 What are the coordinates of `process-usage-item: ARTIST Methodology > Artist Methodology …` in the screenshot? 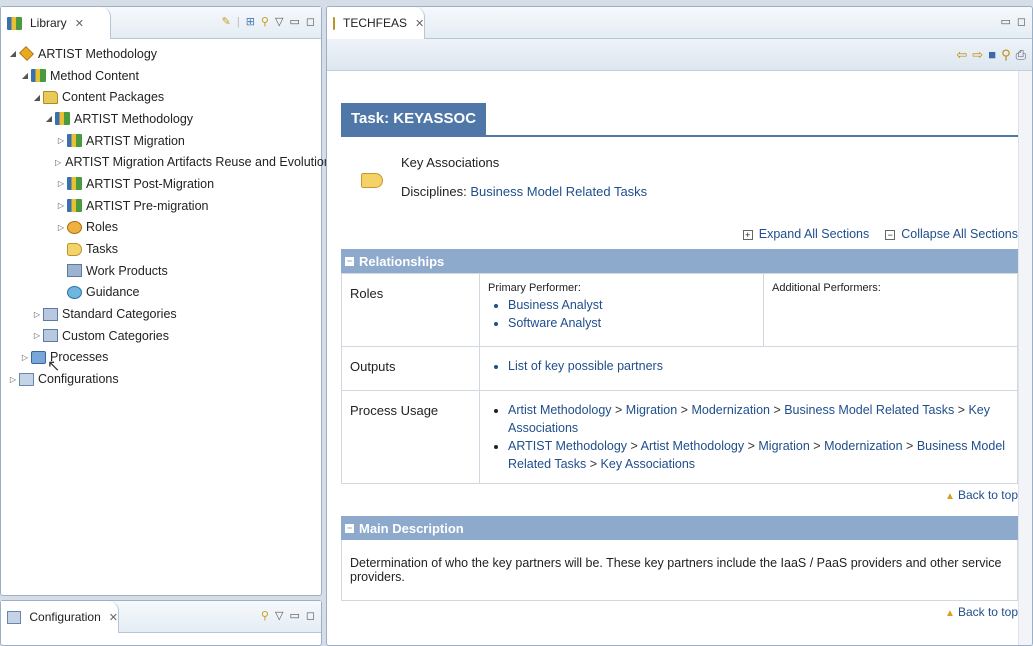 It's located at (758, 455).